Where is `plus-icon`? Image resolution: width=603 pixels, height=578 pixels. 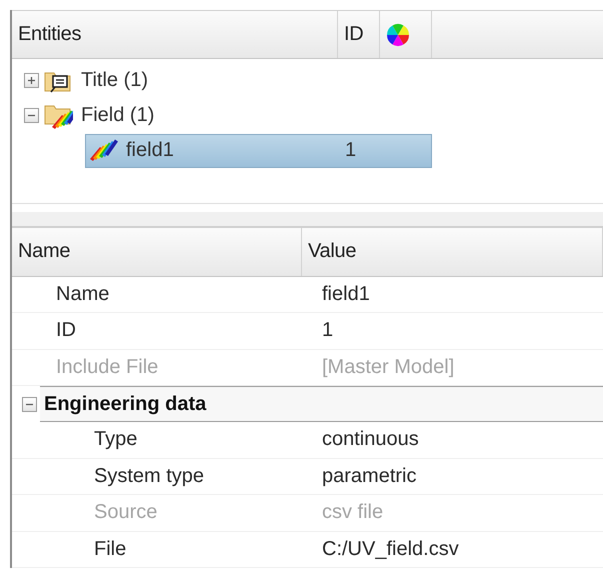 plus-icon is located at coordinates (31, 81).